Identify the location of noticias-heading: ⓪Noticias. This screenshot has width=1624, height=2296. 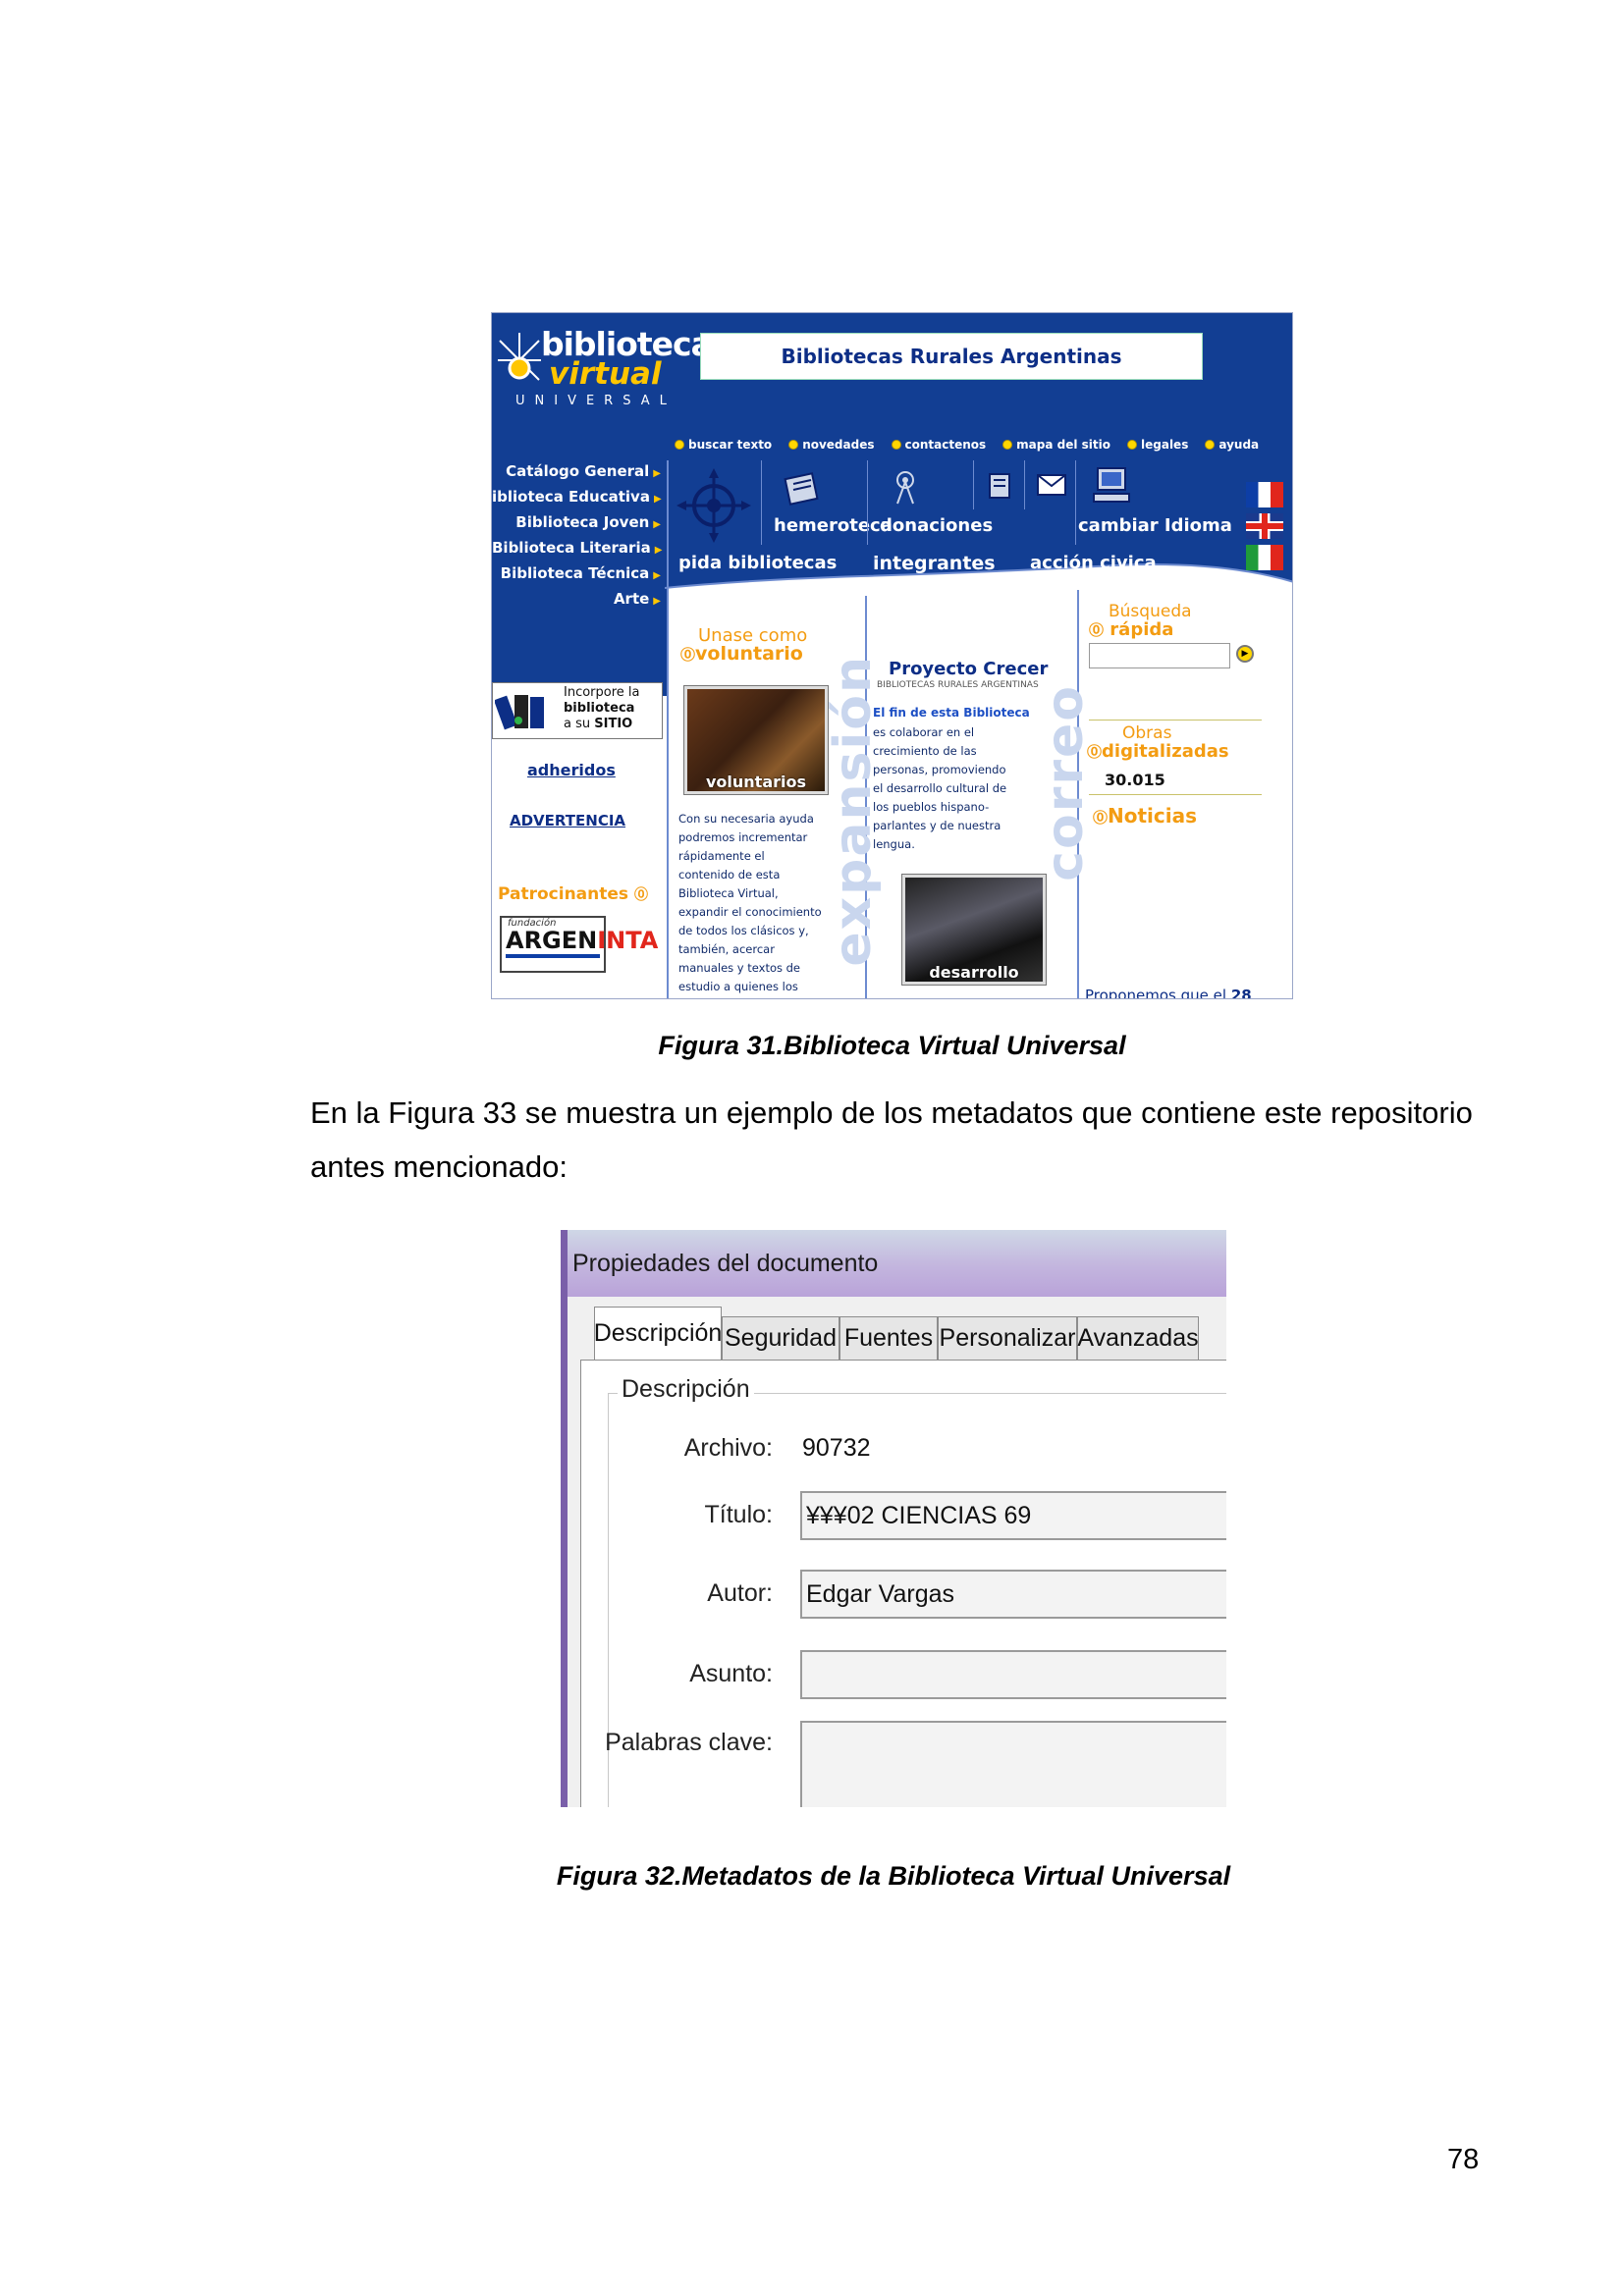
(1145, 816).